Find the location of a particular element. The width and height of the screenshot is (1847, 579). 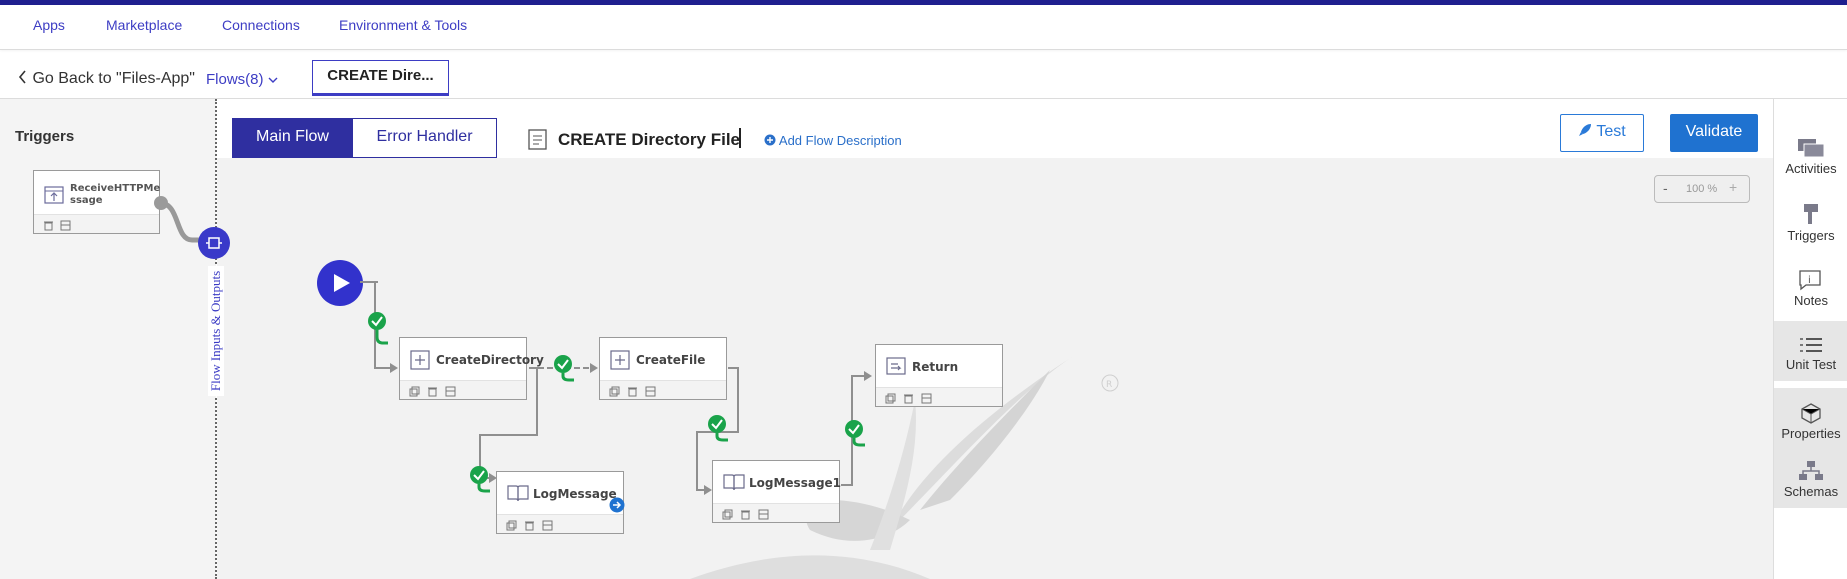

sidebar-label: Properties is located at coordinates (1811, 433).